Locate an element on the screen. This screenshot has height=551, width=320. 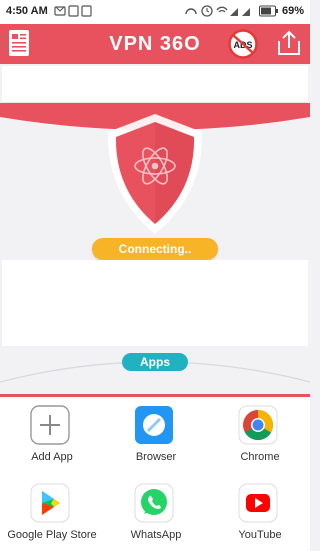
share-icon is located at coordinates (289, 43).